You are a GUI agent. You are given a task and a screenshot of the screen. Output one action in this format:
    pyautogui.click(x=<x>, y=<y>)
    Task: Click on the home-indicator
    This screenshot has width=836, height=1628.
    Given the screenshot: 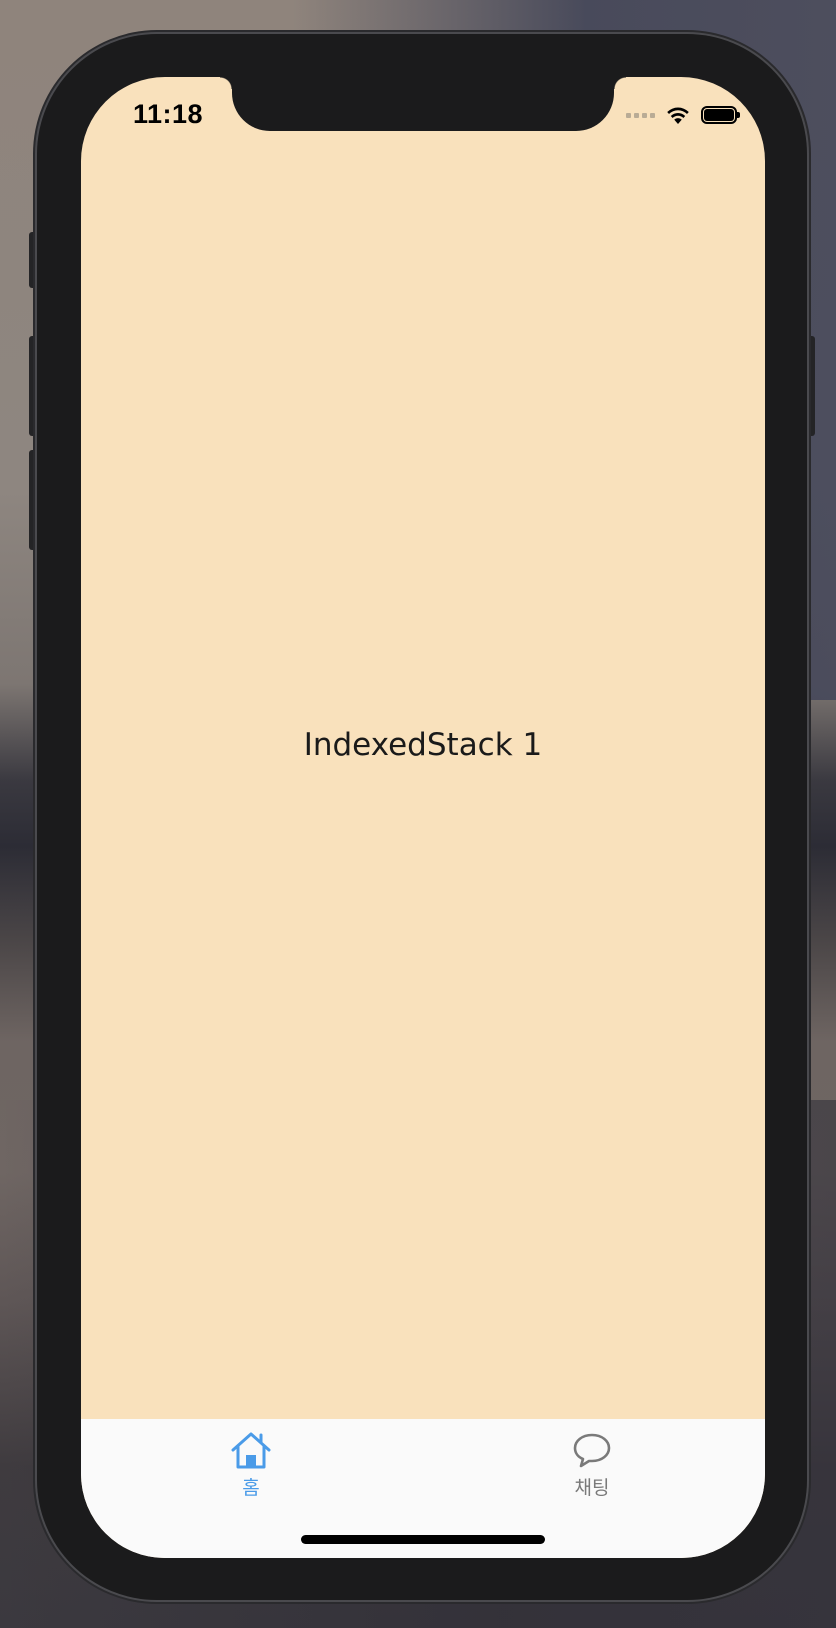 What is the action you would take?
    pyautogui.click(x=423, y=1539)
    